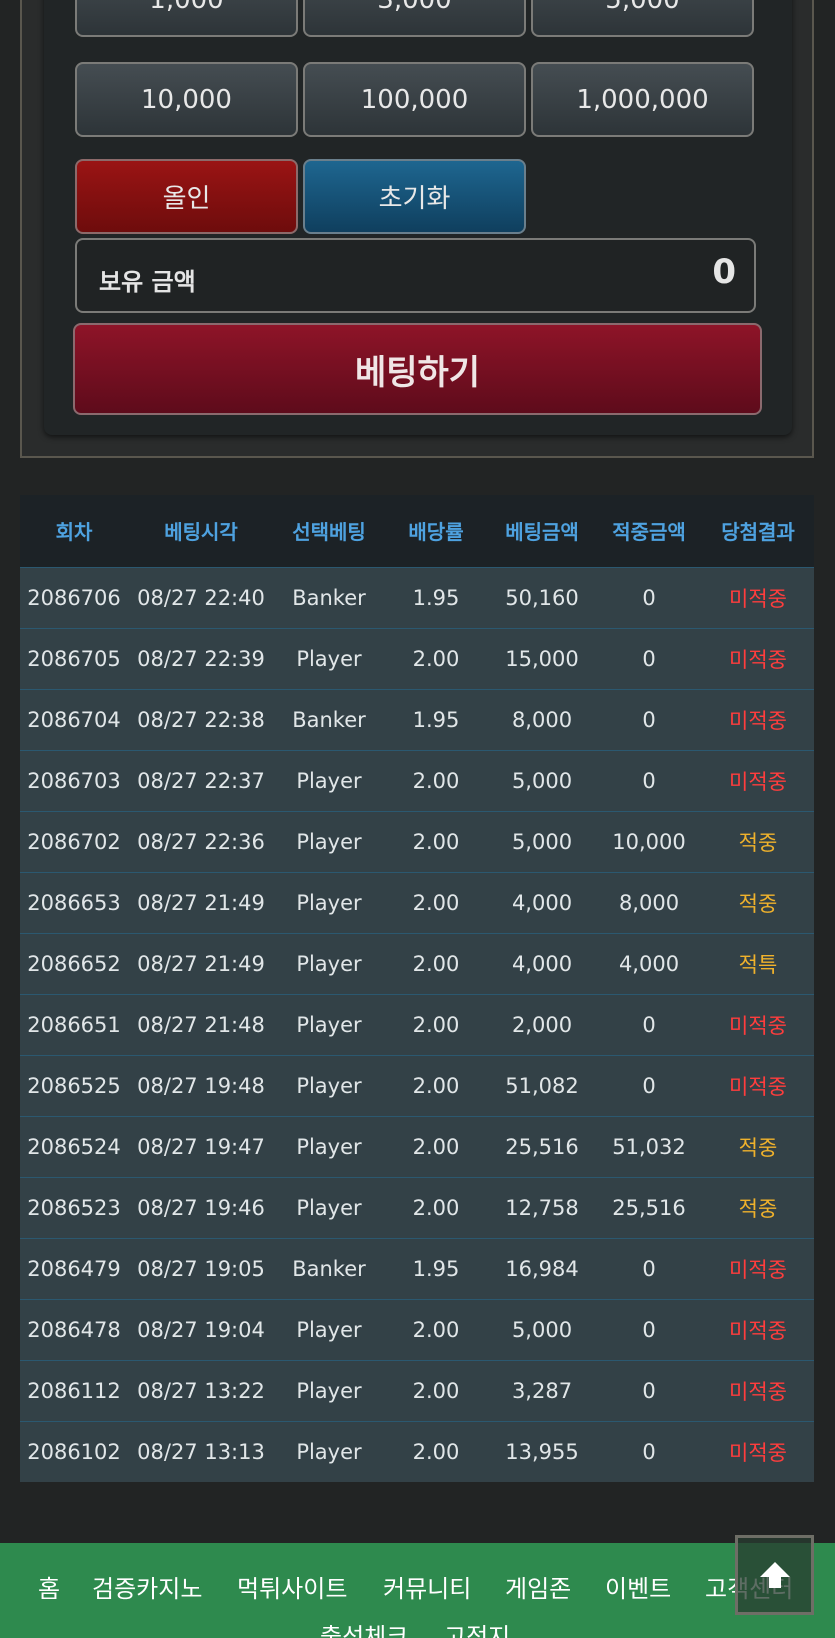 Image resolution: width=835 pixels, height=1638 pixels. What do you see at coordinates (147, 282) in the screenshot?
I see `balance-label: 보유 금액` at bounding box center [147, 282].